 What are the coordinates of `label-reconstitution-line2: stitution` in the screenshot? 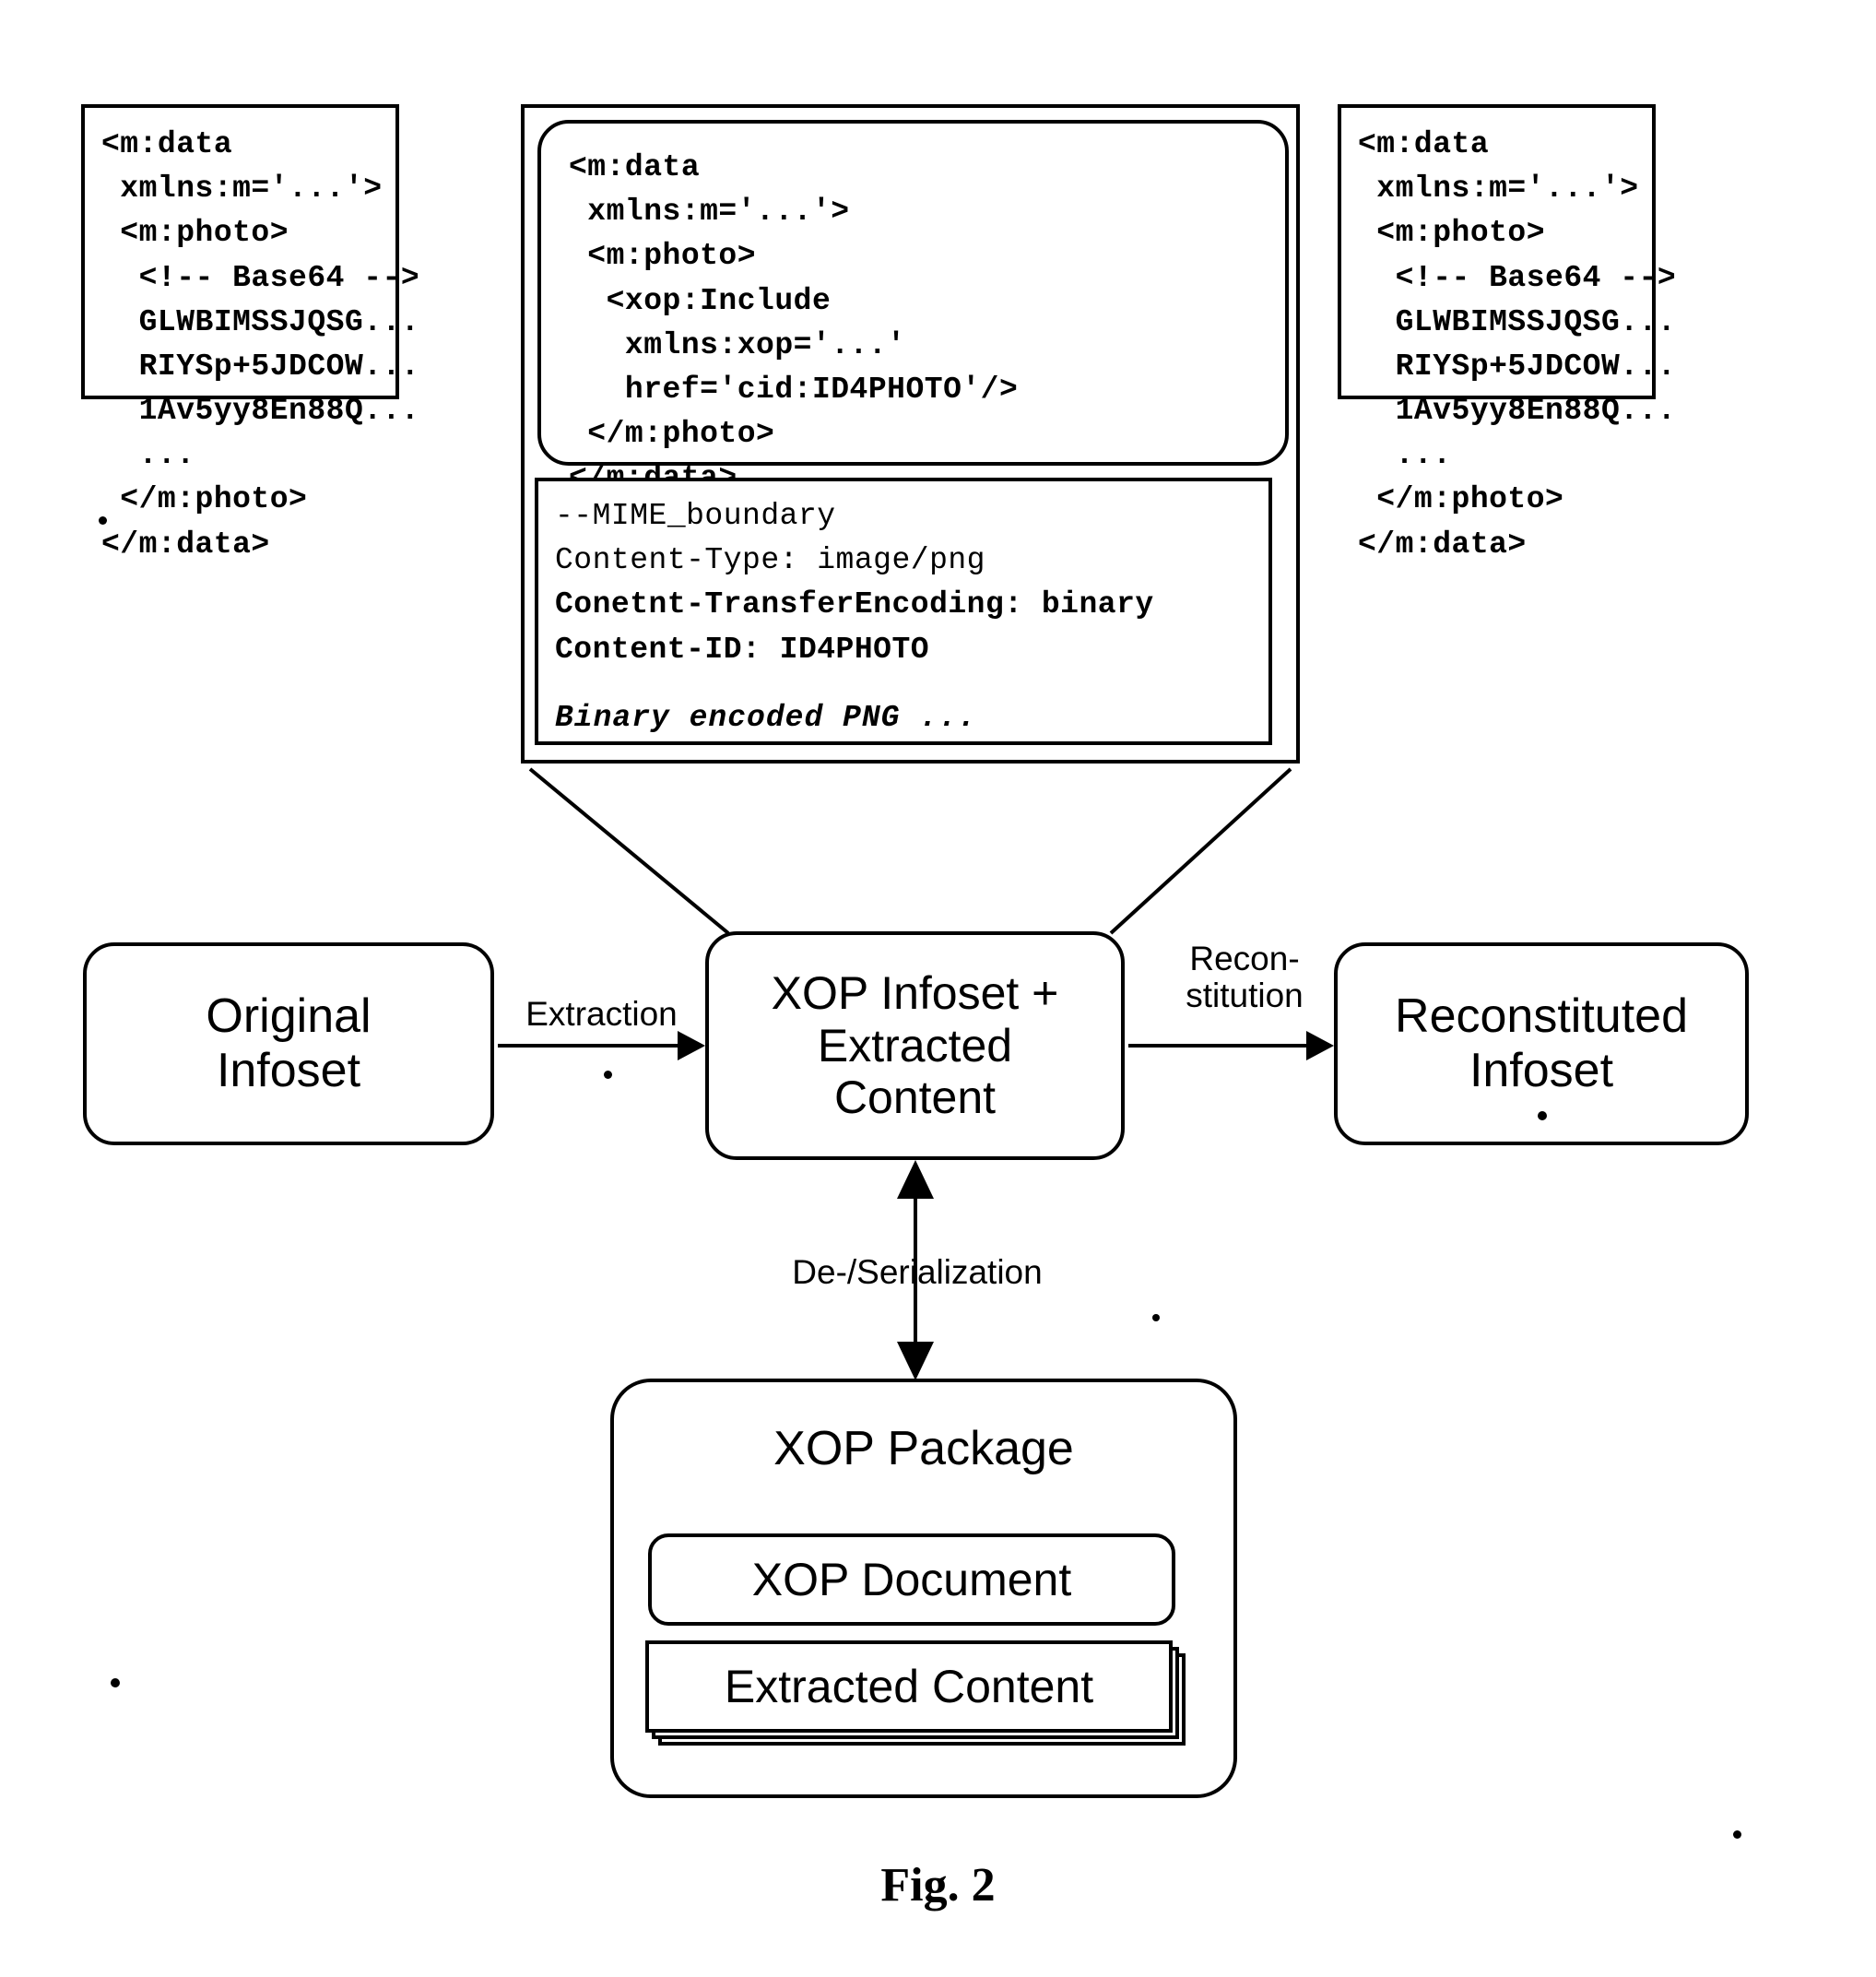 It's located at (1245, 995).